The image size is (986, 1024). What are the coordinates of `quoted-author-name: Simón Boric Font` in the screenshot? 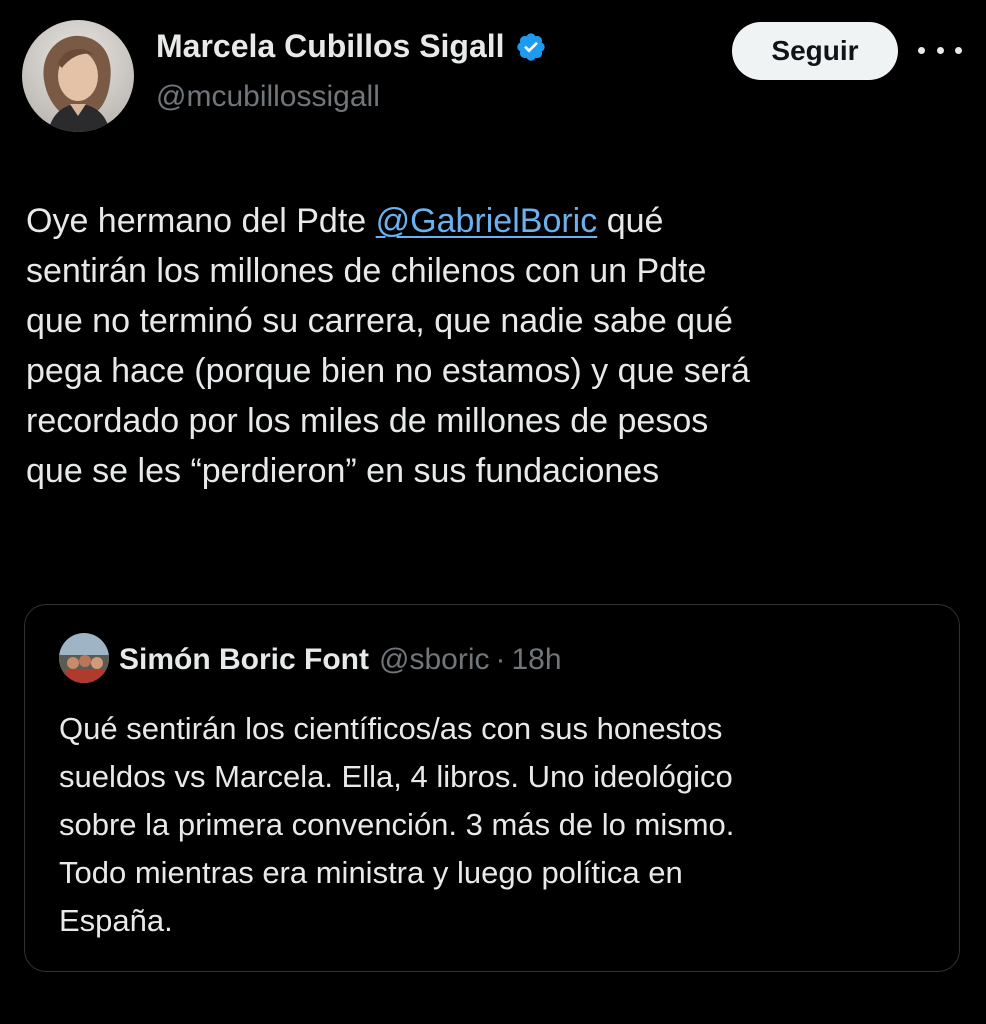 It's located at (244, 660).